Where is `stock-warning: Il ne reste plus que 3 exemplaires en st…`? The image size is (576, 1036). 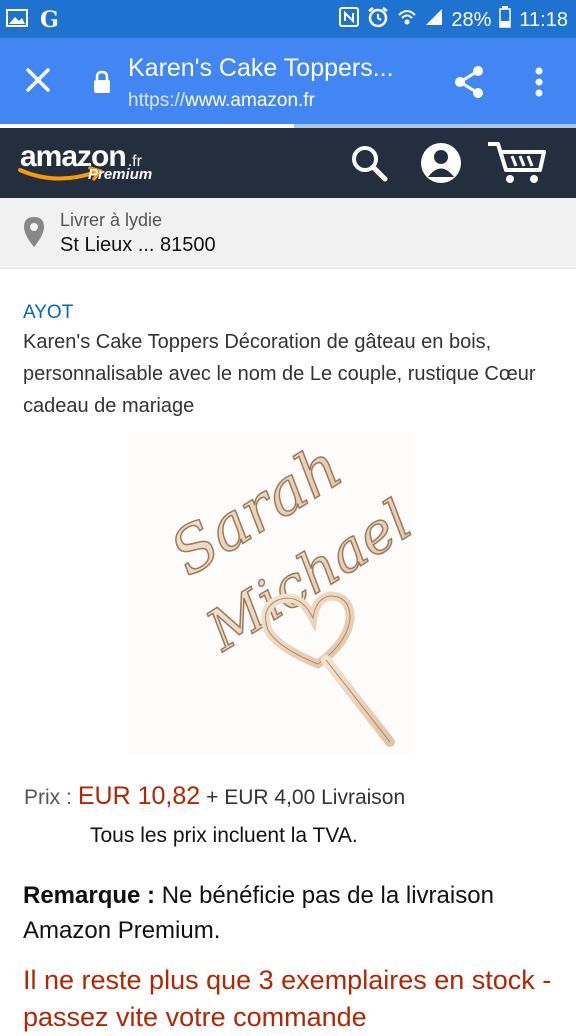
stock-warning: Il ne reste plus que 3 exemplaires en st… is located at coordinates (287, 998).